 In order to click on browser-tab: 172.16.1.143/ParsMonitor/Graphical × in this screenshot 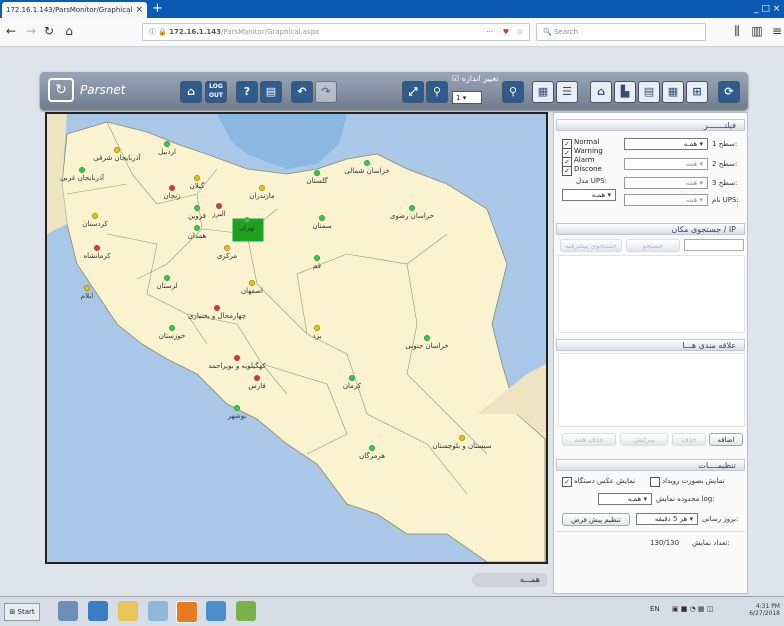, I will do `click(74, 10)`.